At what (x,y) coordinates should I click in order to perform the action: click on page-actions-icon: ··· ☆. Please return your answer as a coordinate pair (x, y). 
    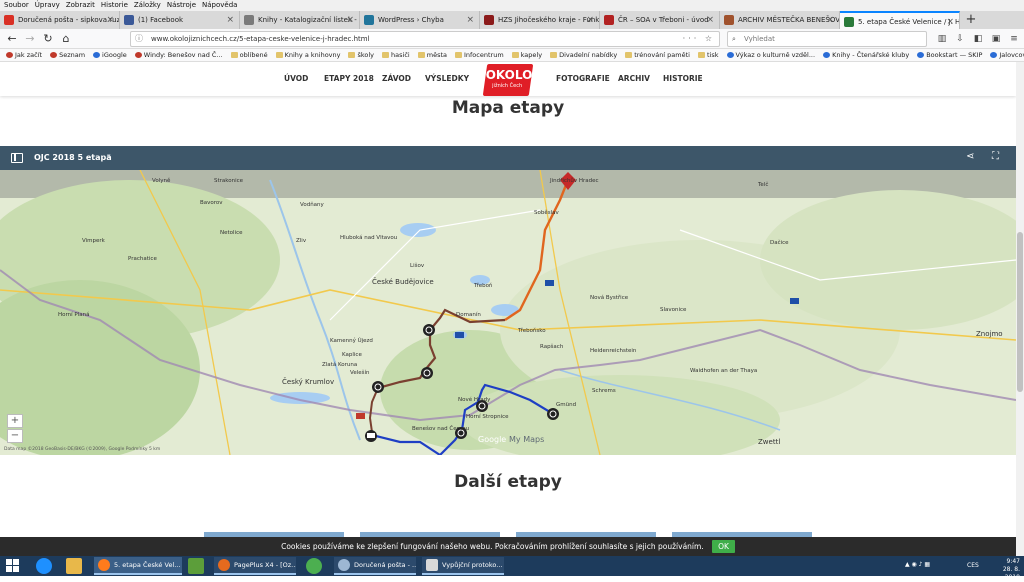
    Looking at the image, I should click on (699, 39).